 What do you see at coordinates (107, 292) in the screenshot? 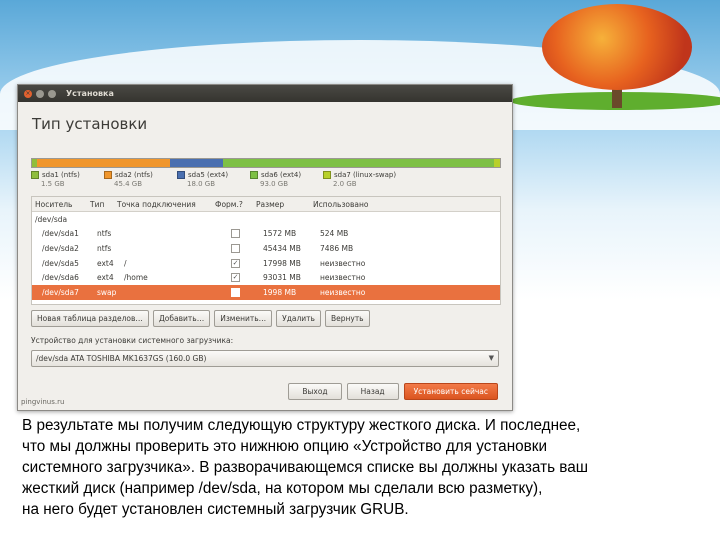
I see `type-cell: swap` at bounding box center [107, 292].